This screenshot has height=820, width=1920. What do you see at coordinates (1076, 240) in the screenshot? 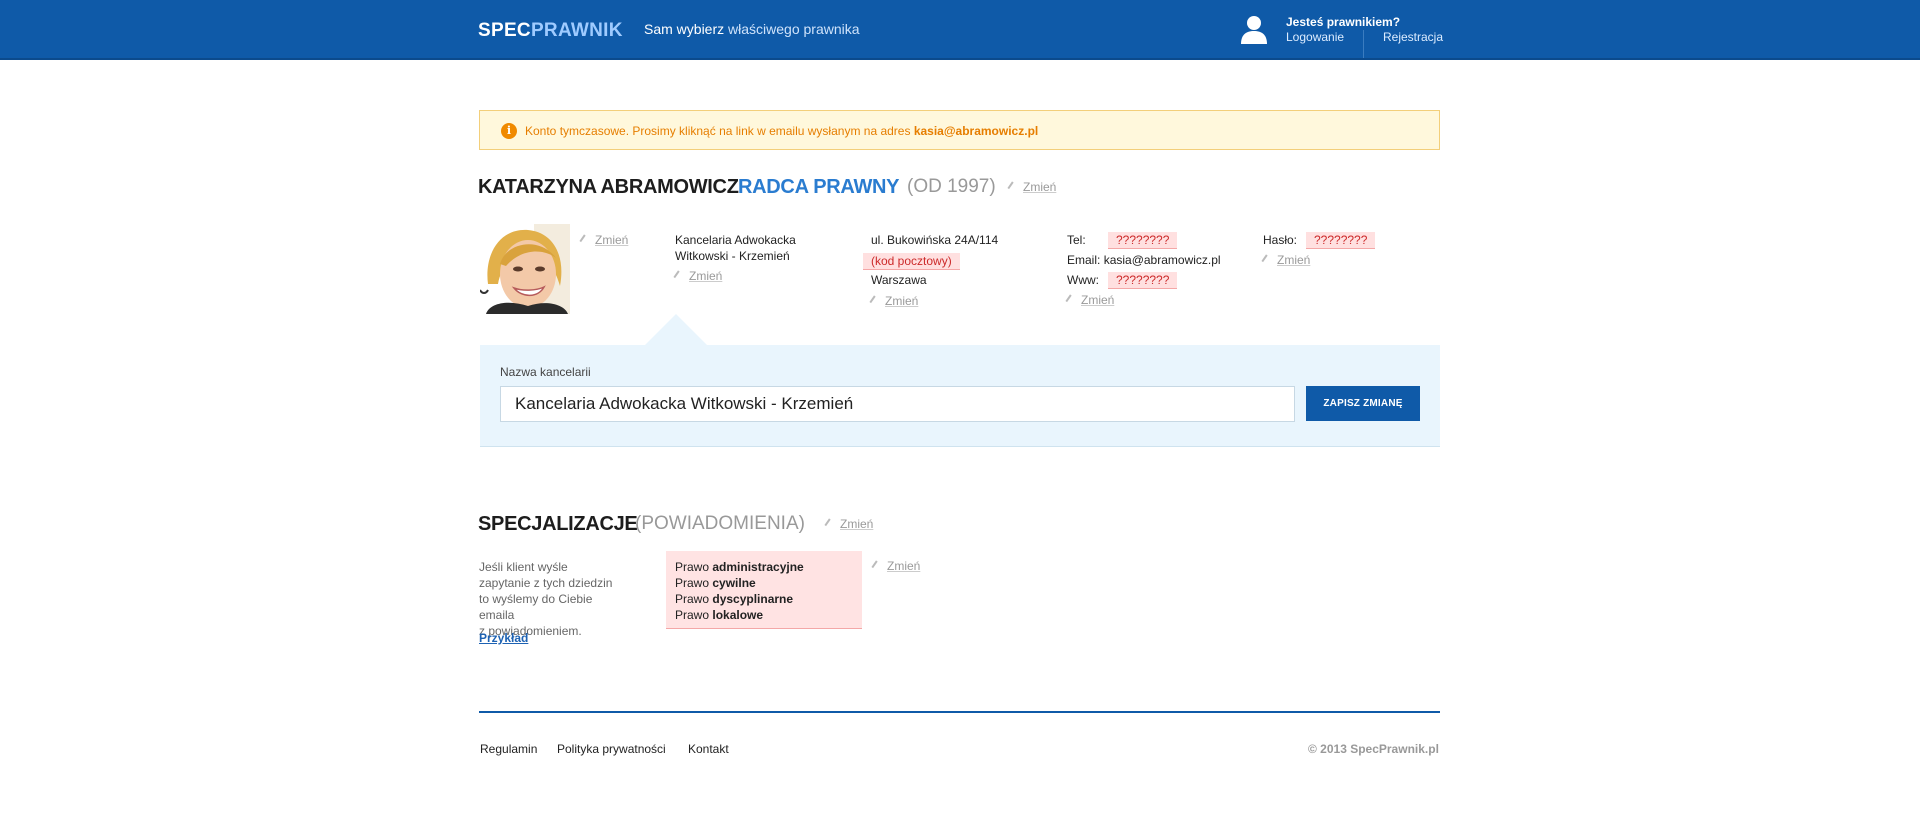
I see `tel-label: Tel:` at bounding box center [1076, 240].